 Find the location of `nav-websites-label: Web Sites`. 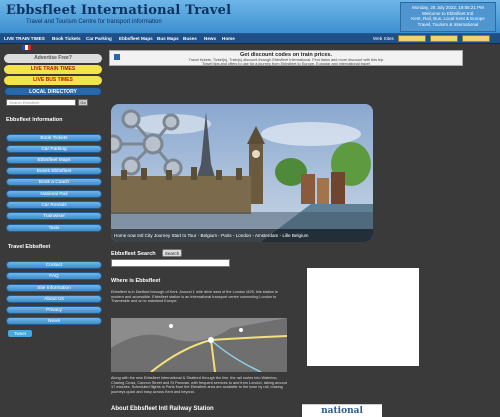

nav-websites-label: Web Sites is located at coordinates (383, 38).